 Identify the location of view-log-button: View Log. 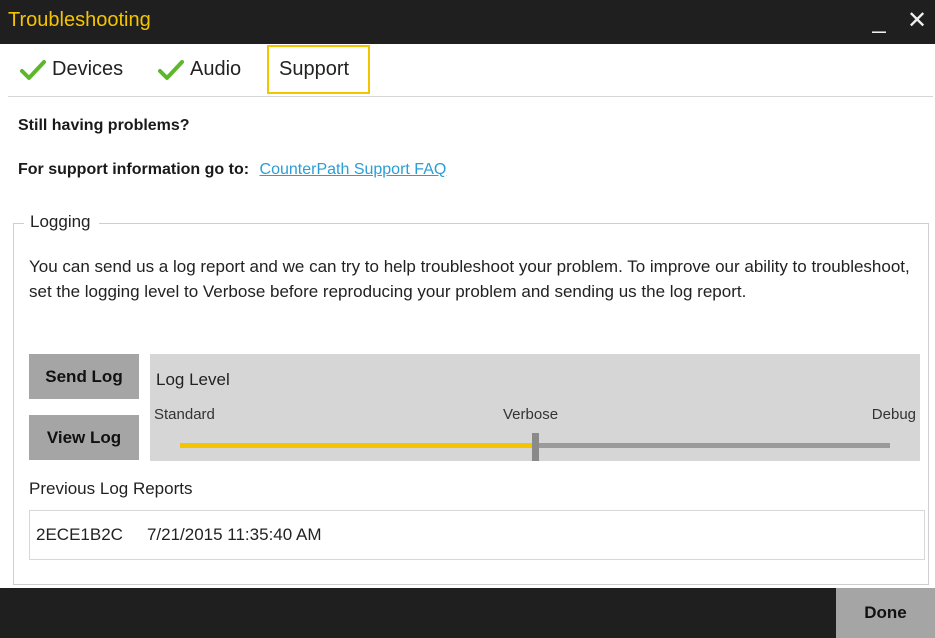
(84, 437).